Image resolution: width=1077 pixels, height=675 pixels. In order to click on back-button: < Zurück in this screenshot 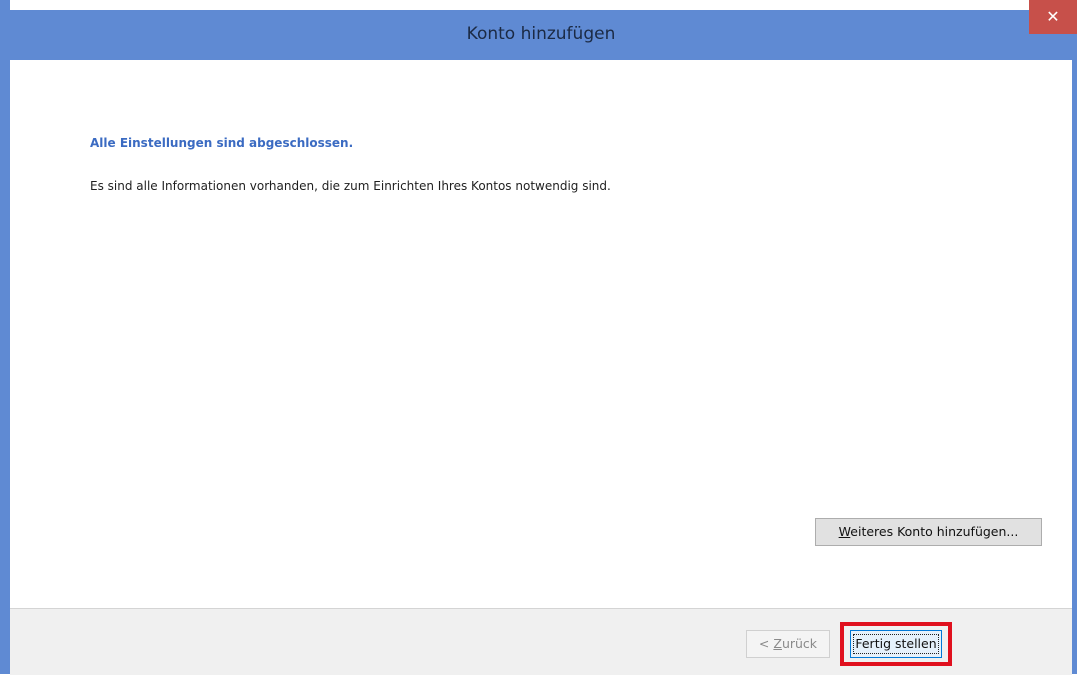, I will do `click(788, 644)`.